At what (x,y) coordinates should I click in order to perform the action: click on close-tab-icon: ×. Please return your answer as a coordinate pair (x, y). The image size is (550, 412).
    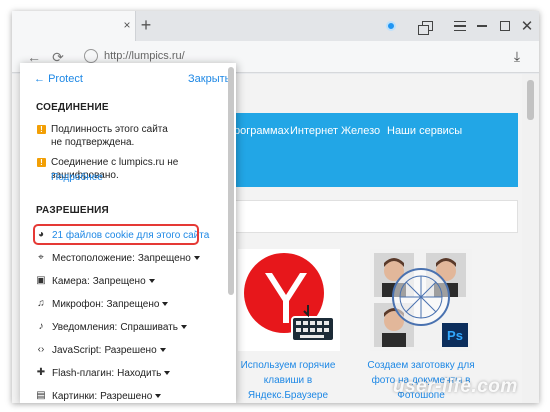
    Looking at the image, I should click on (127, 25).